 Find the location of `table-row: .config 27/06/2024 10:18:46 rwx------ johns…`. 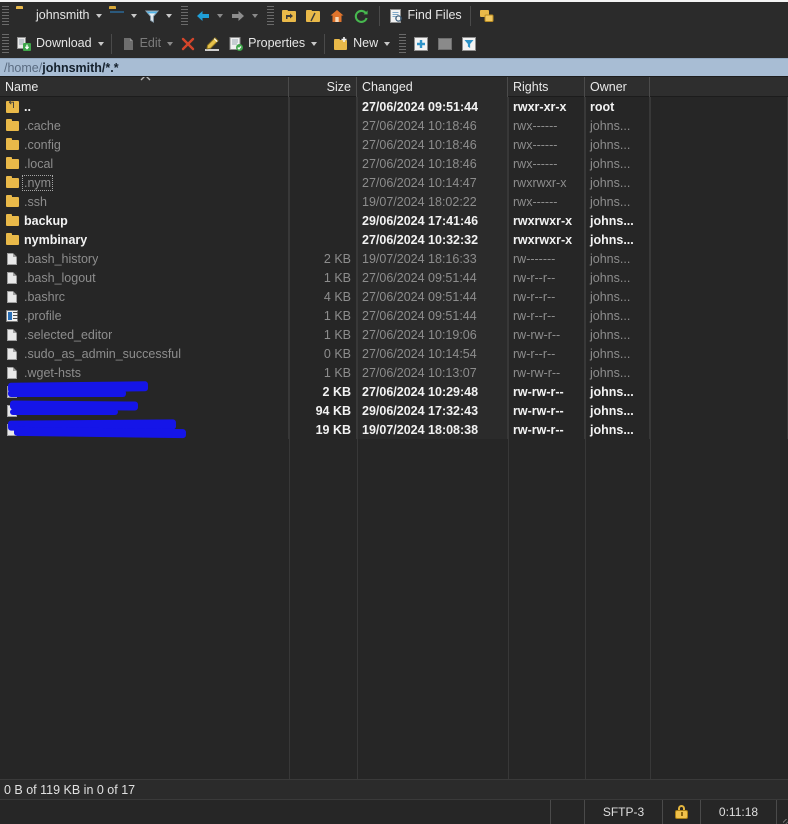

table-row: .config 27/06/2024 10:18:46 rwx------ johns… is located at coordinates (394, 144).